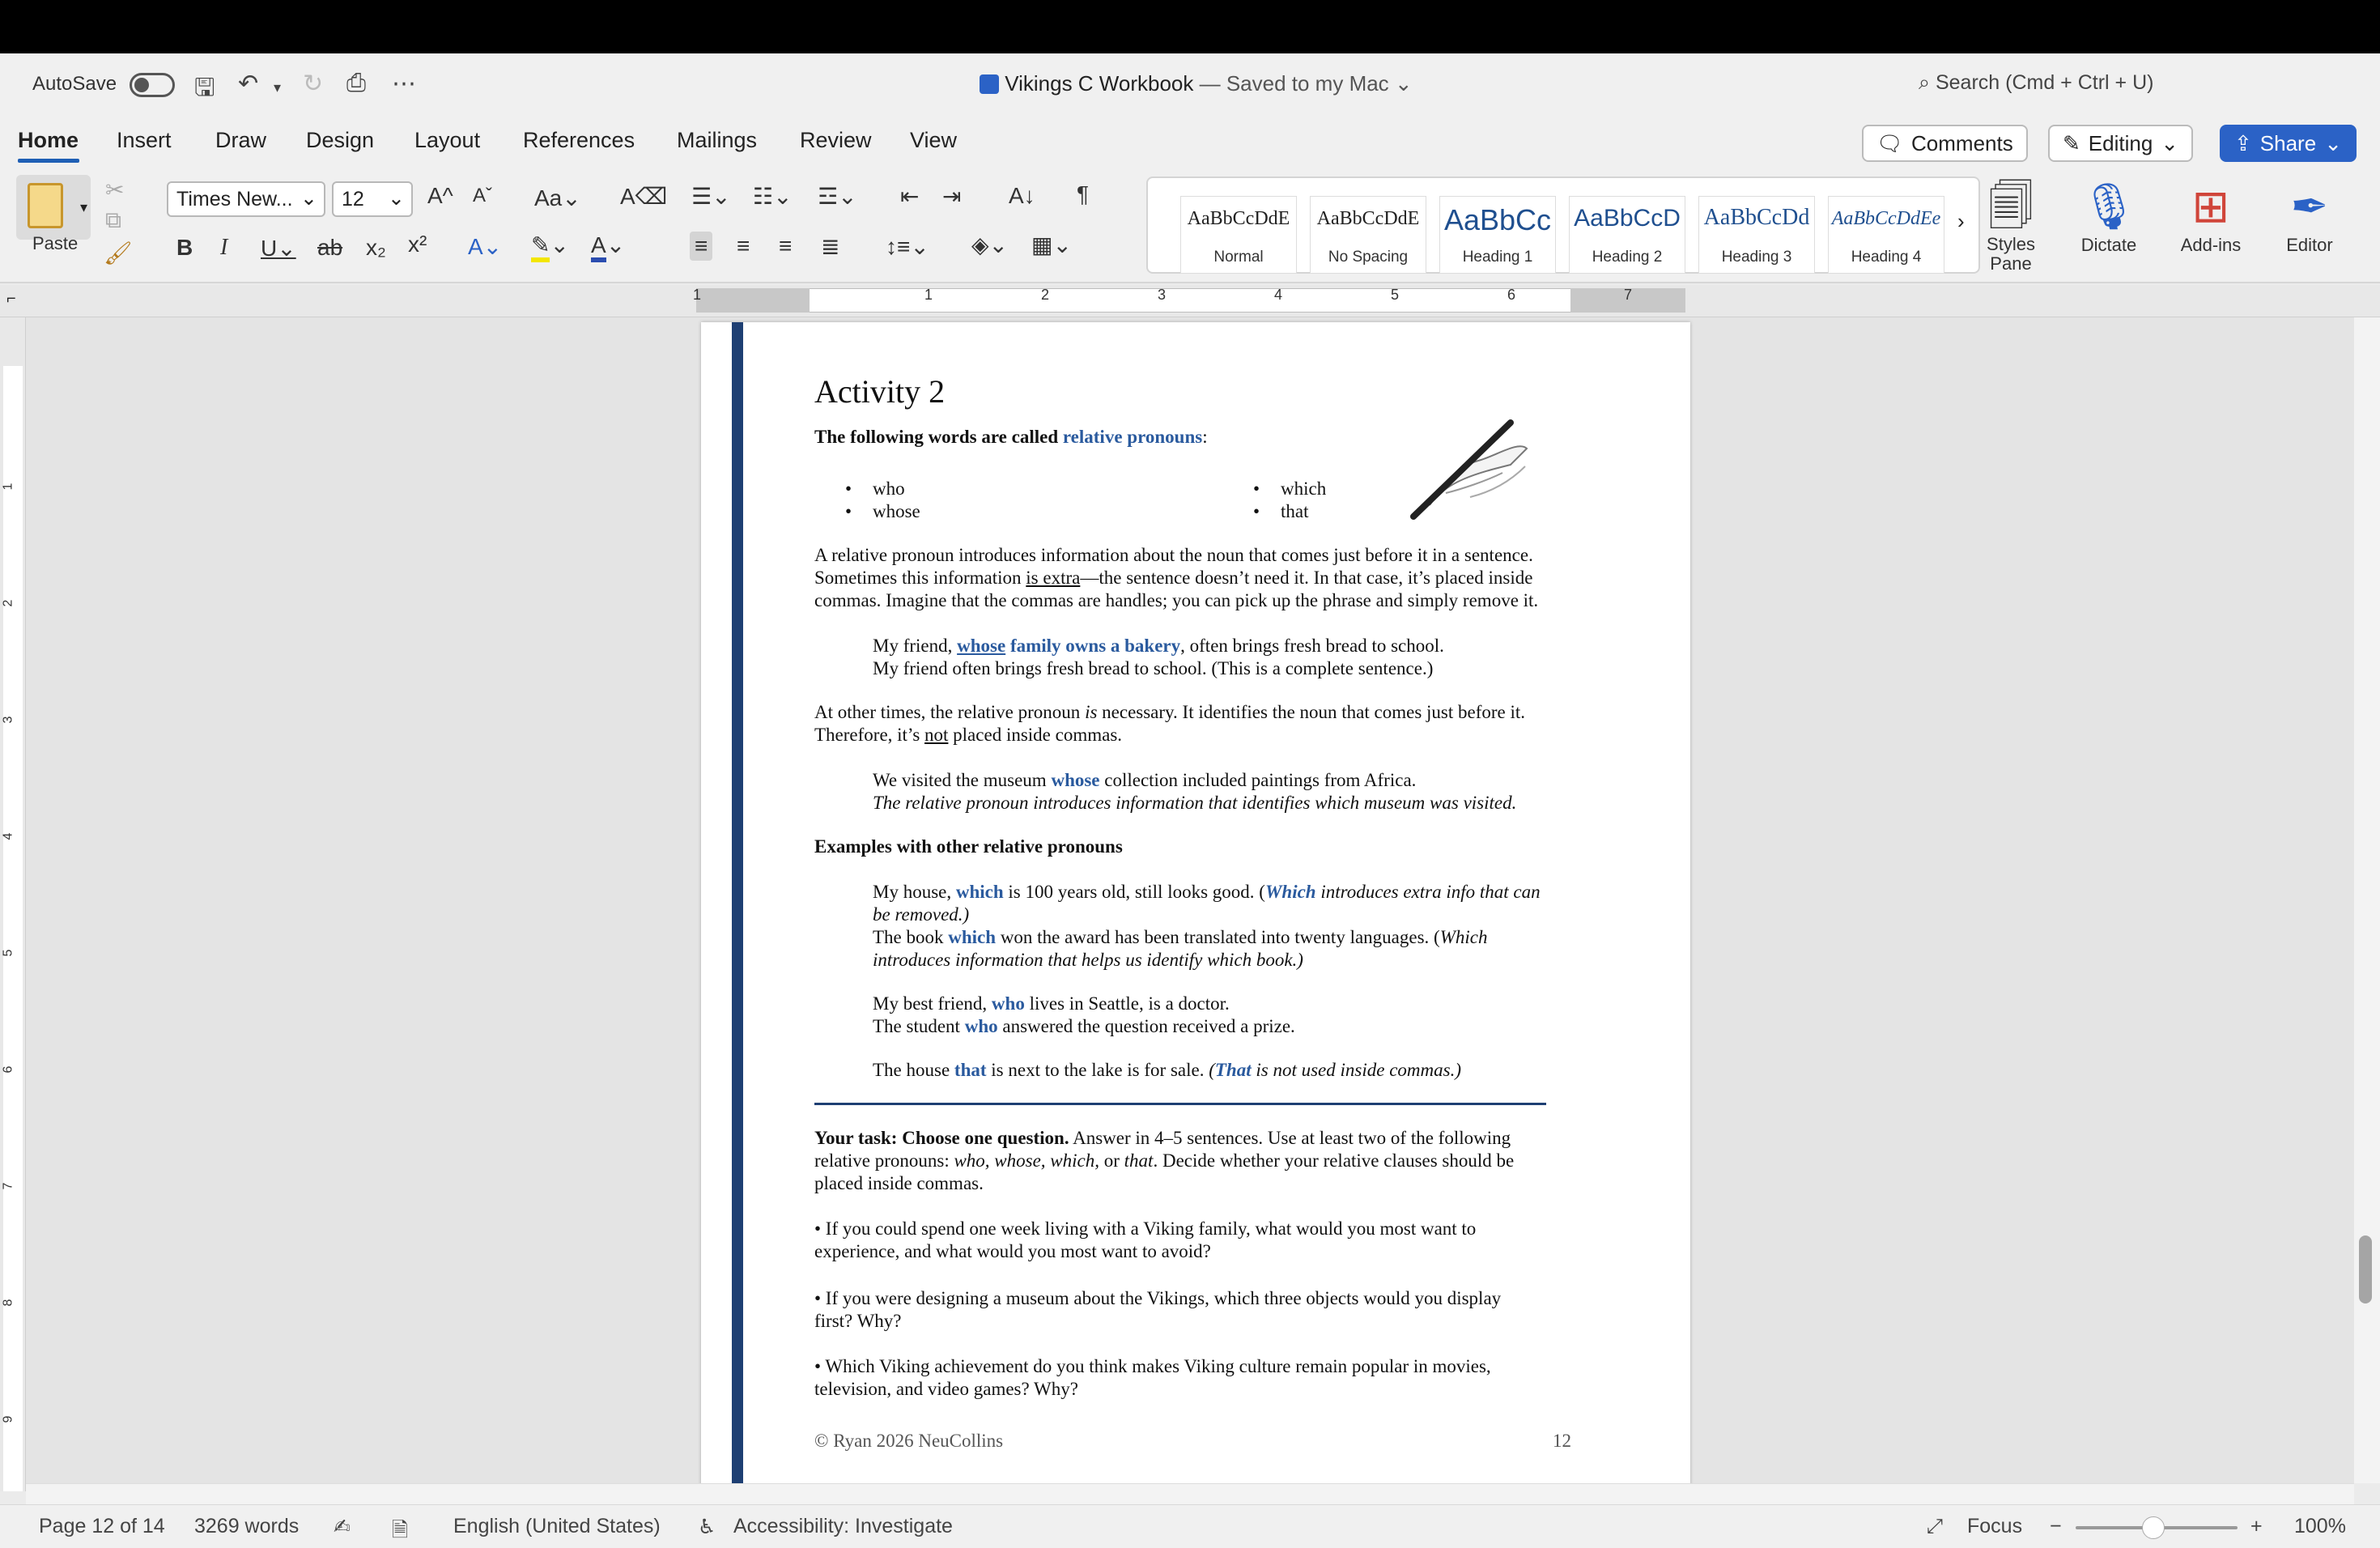  What do you see at coordinates (1190, 301) in the screenshot?
I see `horizontal-ruler: ⌐ 1 1 2 3 4 5 6 7` at bounding box center [1190, 301].